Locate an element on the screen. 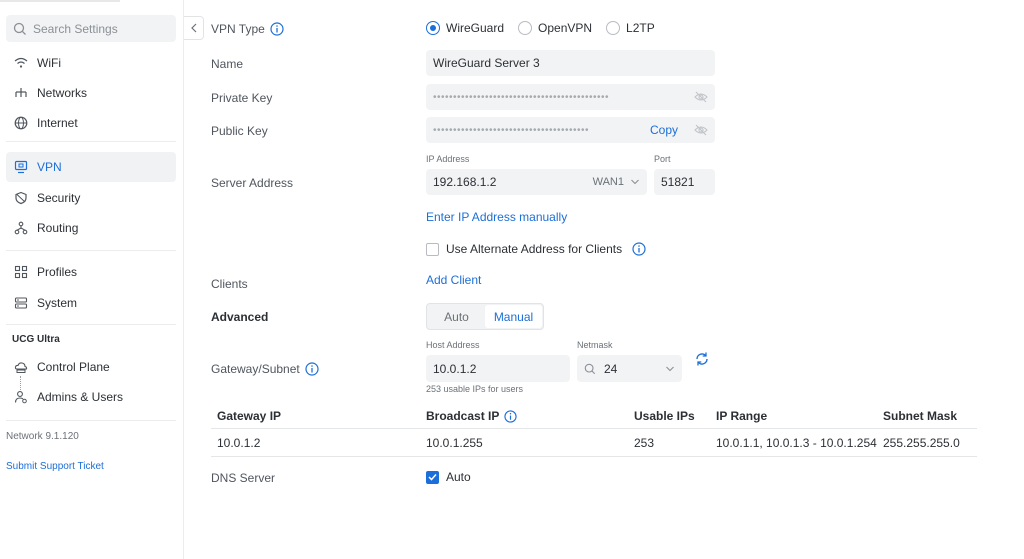 This screenshot has height=559, width=1024. version-text: Network 9.1.120 is located at coordinates (42, 436).